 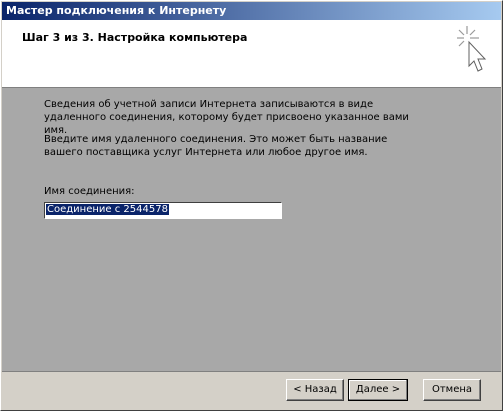 I want to click on back-button: < Назад, so click(x=315, y=390).